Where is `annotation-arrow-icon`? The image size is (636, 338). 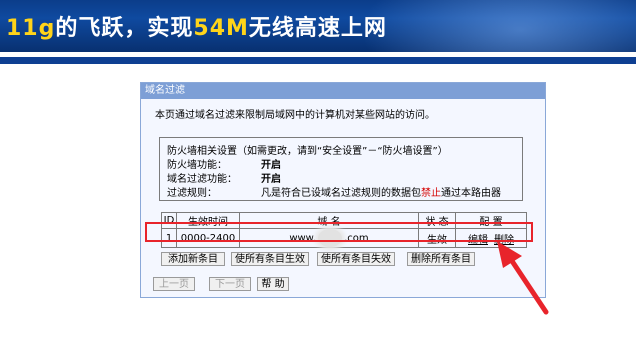 annotation-arrow-icon is located at coordinates (523, 278).